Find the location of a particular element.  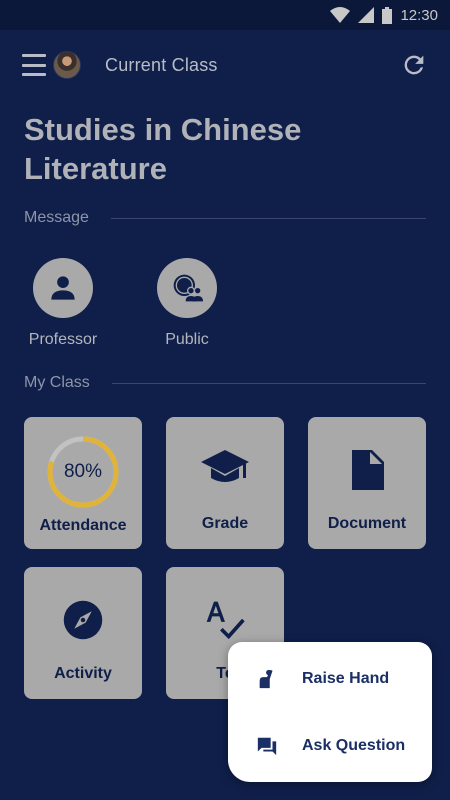

refresh-icon is located at coordinates (414, 65).